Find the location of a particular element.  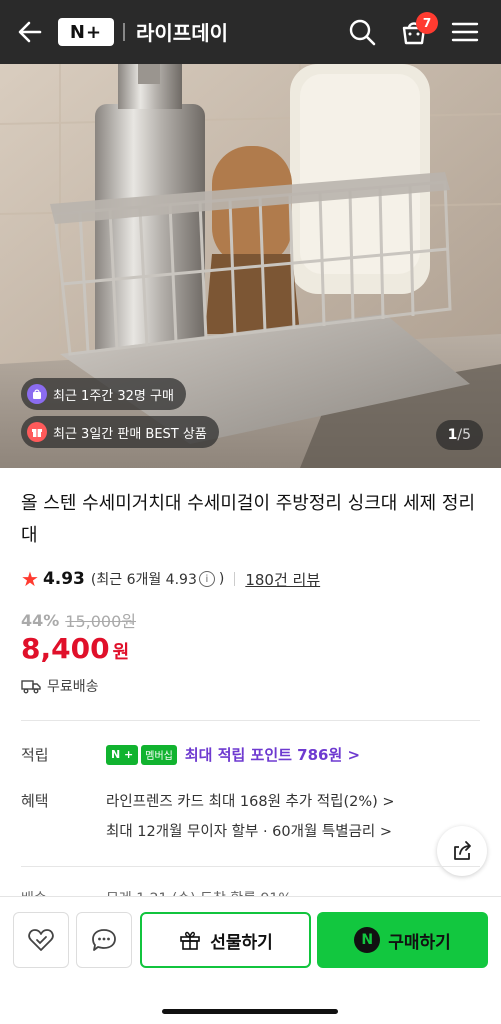

discount-rate: 44% is located at coordinates (40, 620).